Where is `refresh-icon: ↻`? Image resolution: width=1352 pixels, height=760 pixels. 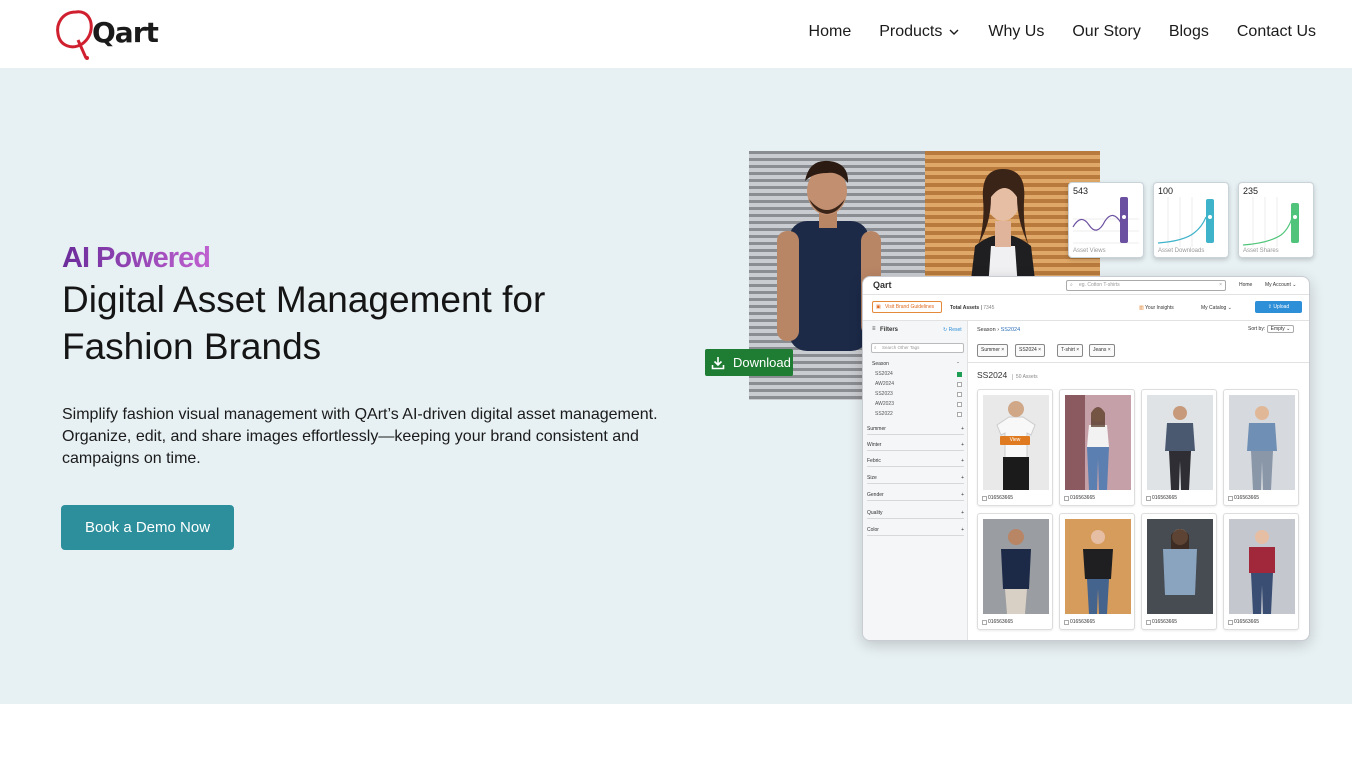 refresh-icon: ↻ is located at coordinates (945, 330).